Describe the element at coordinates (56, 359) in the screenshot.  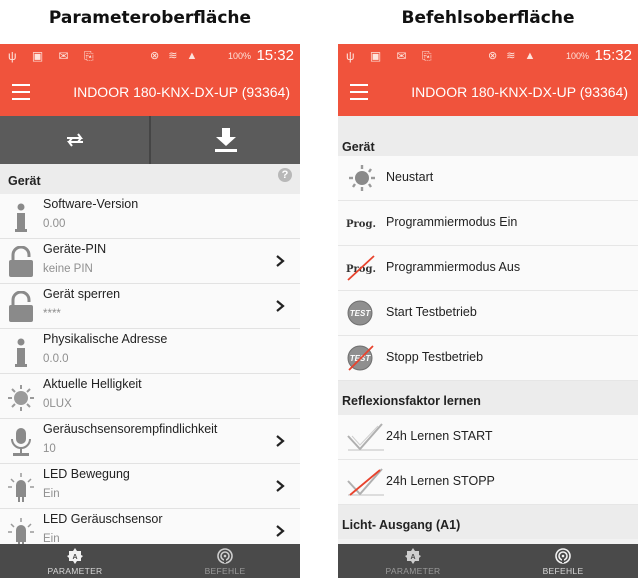
I see `parameter-value: 0.0.0` at that location.